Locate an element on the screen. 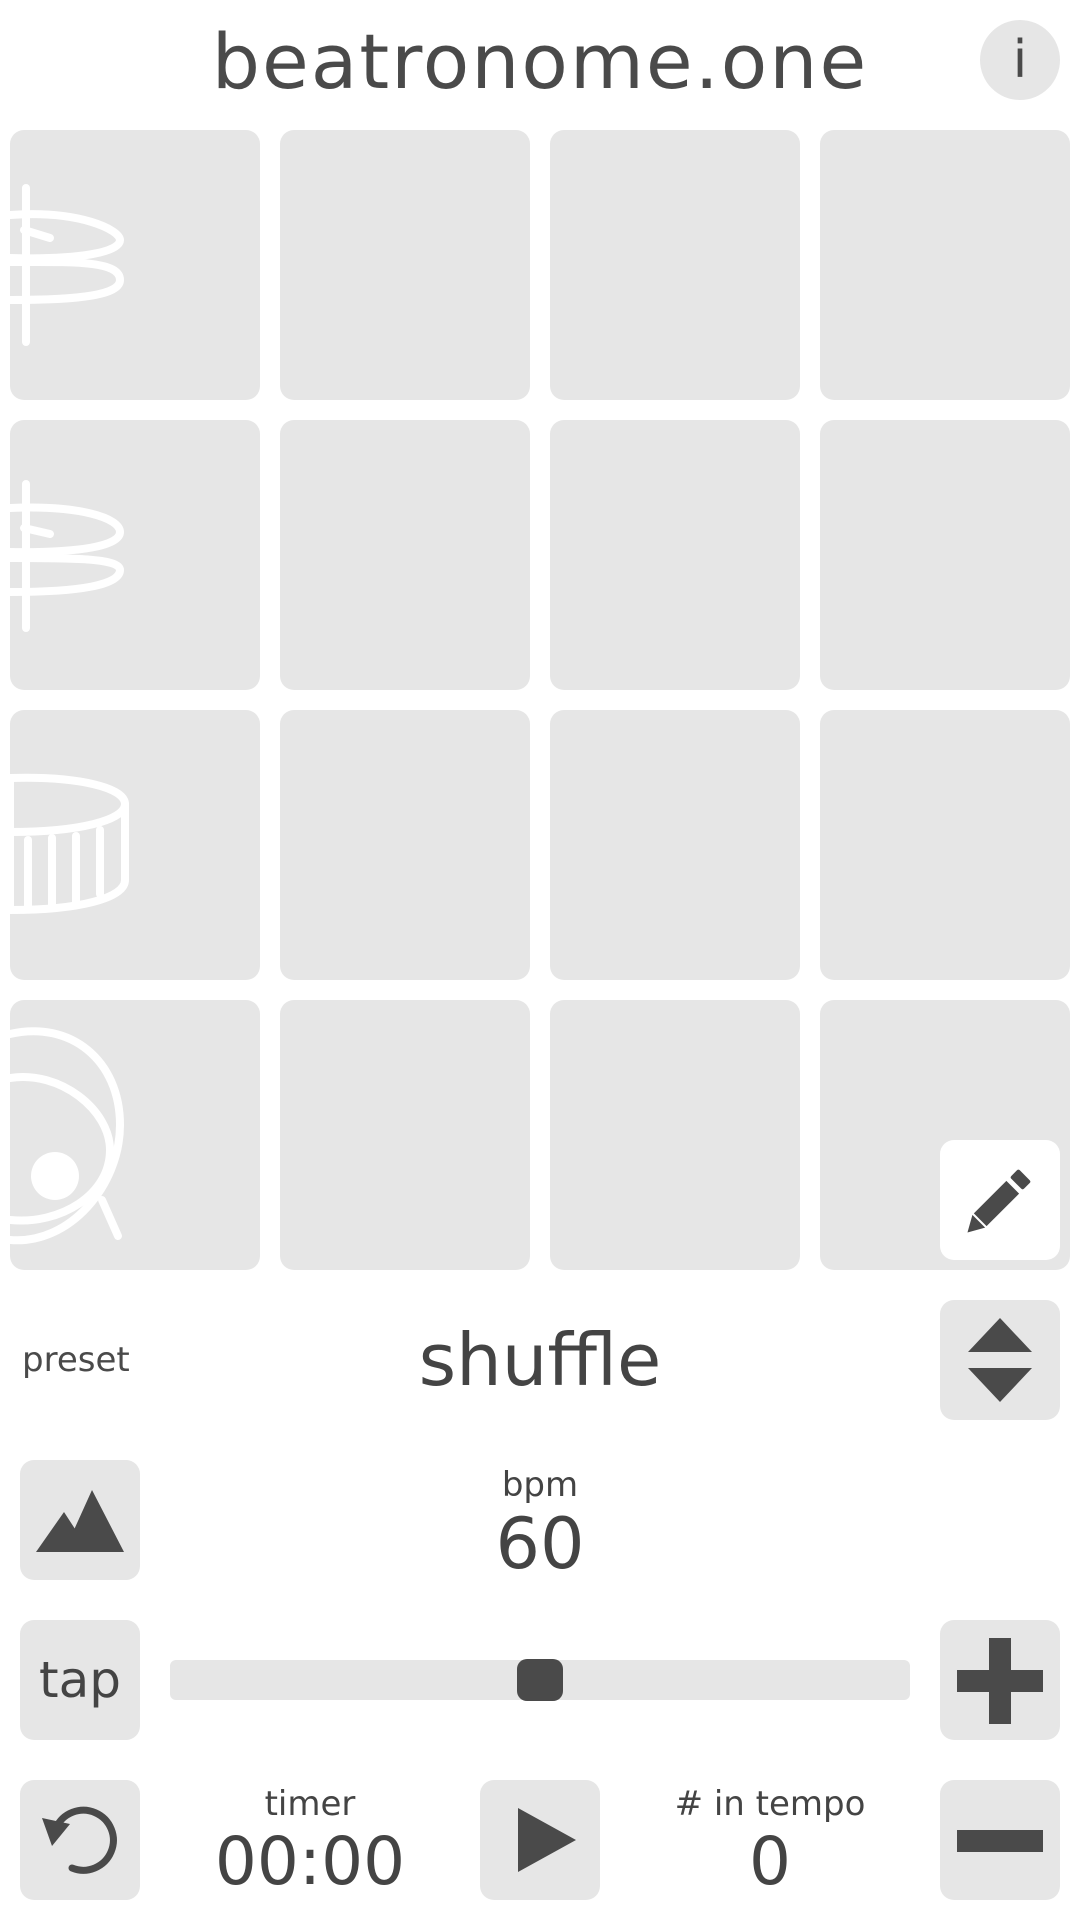 The image size is (1080, 1920). reset-button is located at coordinates (80, 1840).